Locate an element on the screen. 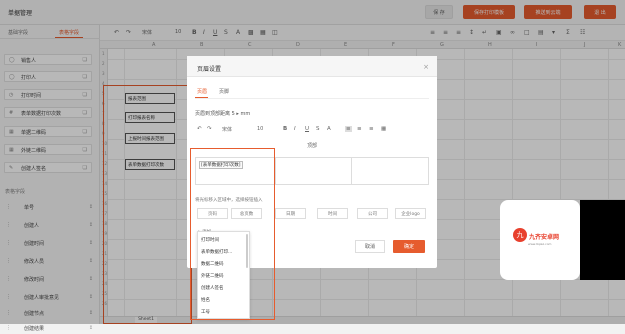 The height and width of the screenshot is (334, 625). black-block is located at coordinates (602, 240).